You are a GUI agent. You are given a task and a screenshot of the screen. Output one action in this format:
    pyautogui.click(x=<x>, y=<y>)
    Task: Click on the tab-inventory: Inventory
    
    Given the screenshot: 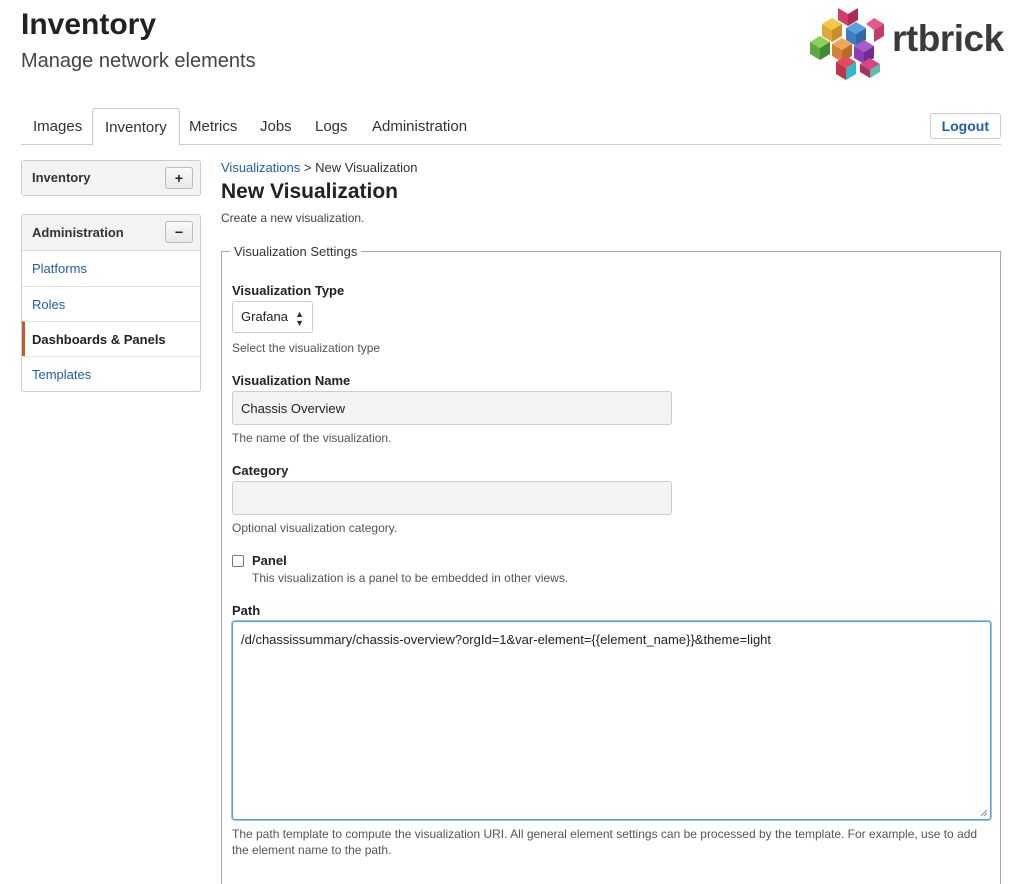 What is the action you would take?
    pyautogui.click(x=136, y=127)
    